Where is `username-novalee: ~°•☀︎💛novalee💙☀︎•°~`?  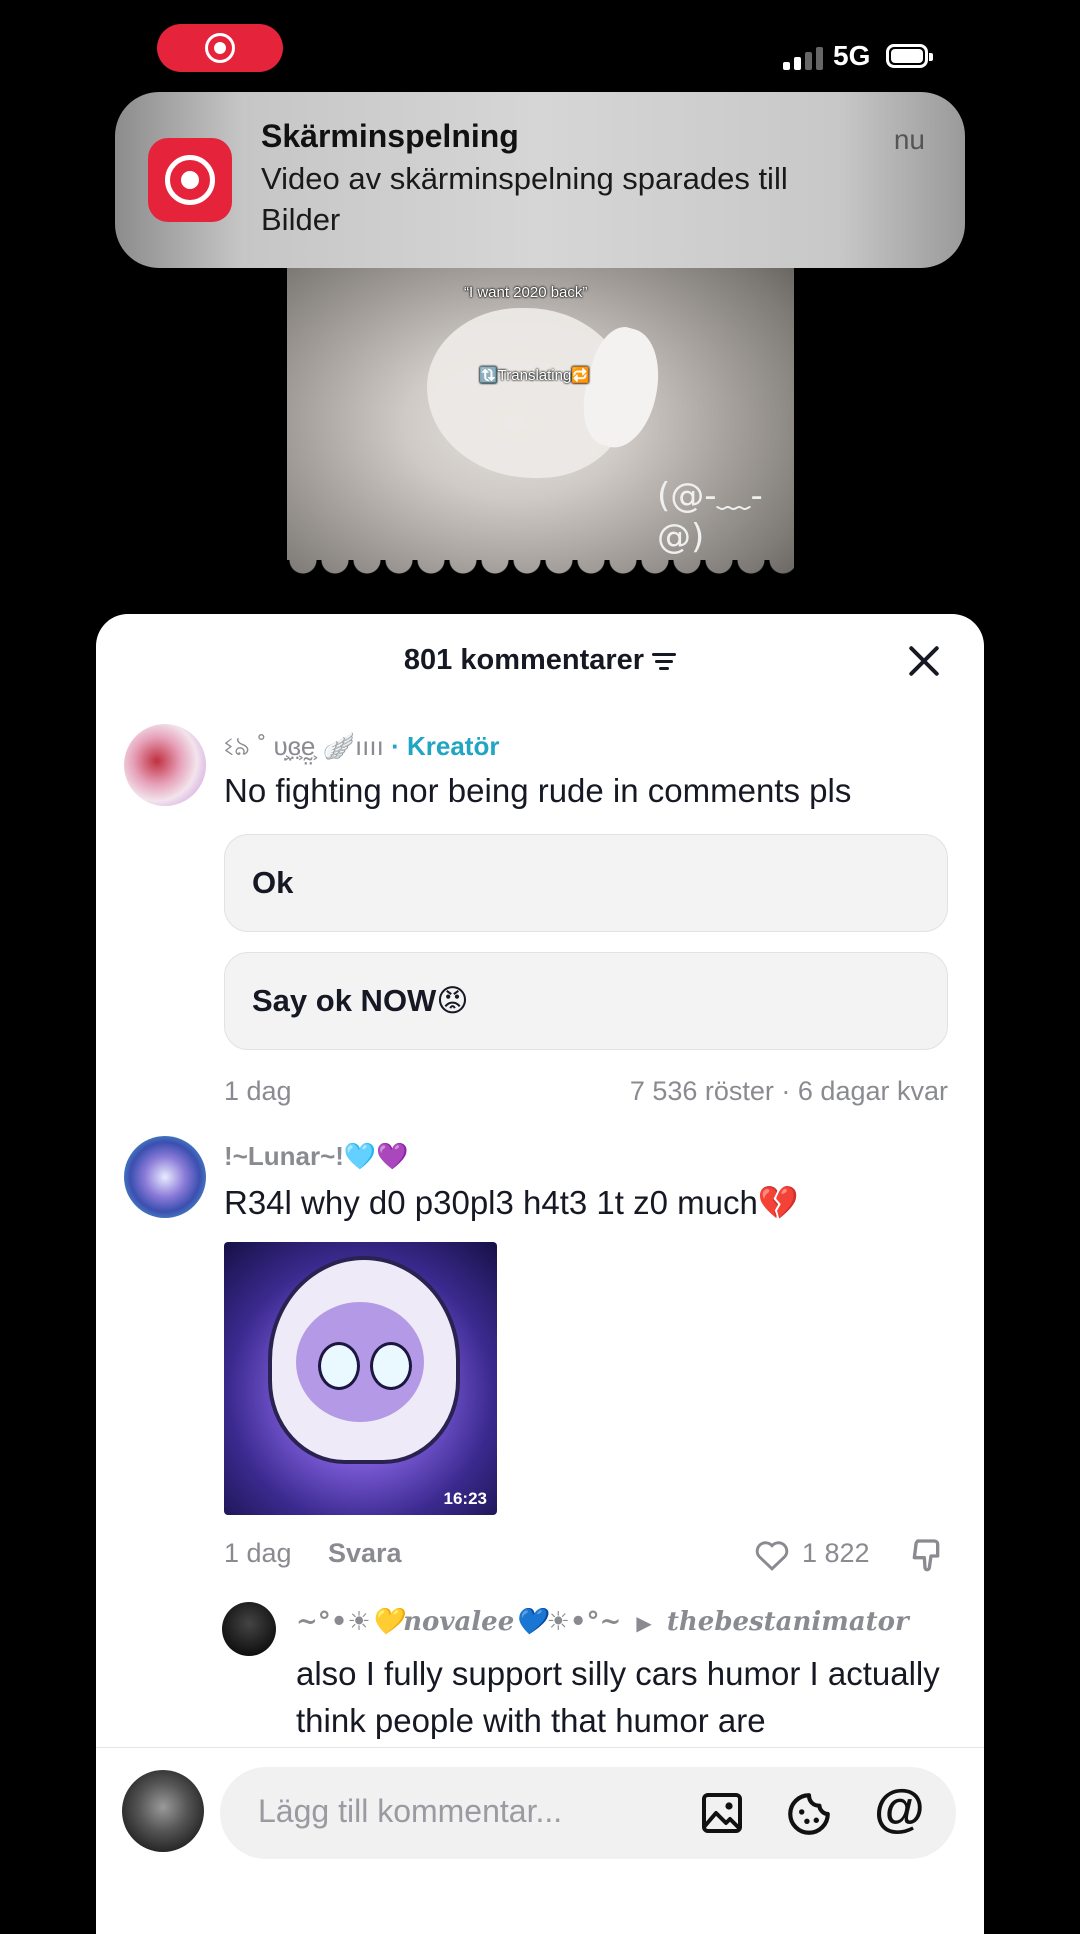
username-novalee: ~°•☀︎💛novalee💙☀︎•°~ is located at coordinates (458, 1622).